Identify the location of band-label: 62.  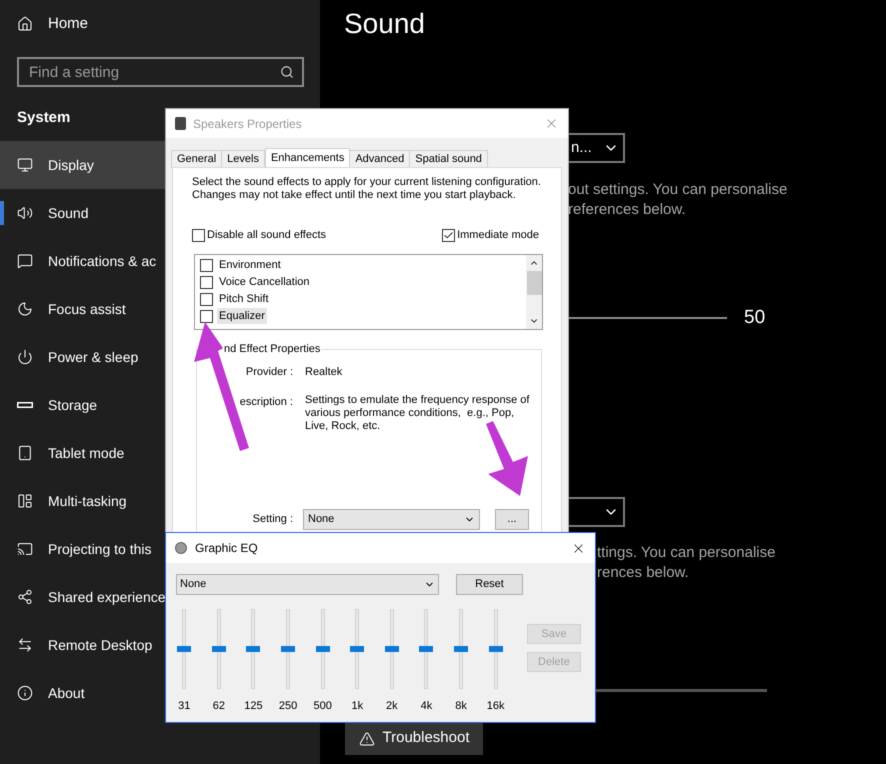
(219, 706).